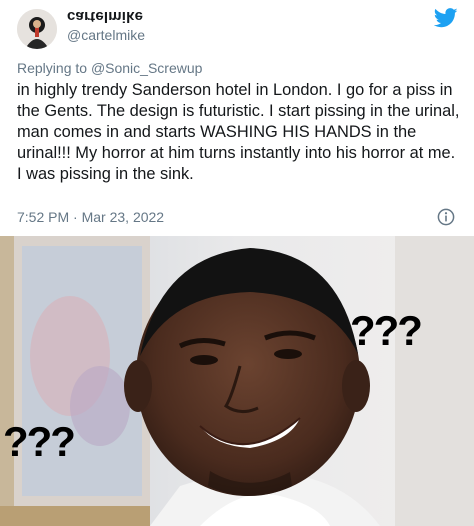  Describe the element at coordinates (446, 18) in the screenshot. I see `twitter-bird-icon` at that location.